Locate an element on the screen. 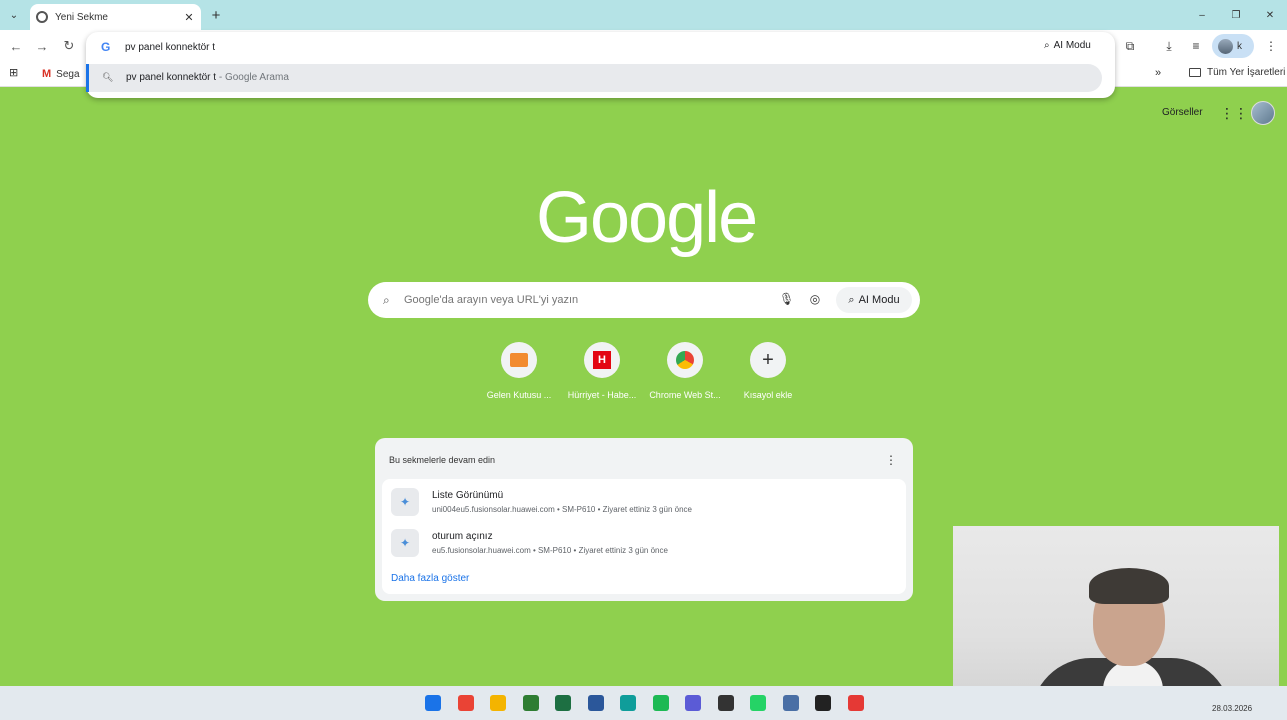 This screenshot has width=1287, height=720. taskbar-date: 28.03.2026 is located at coordinates (1232, 708).